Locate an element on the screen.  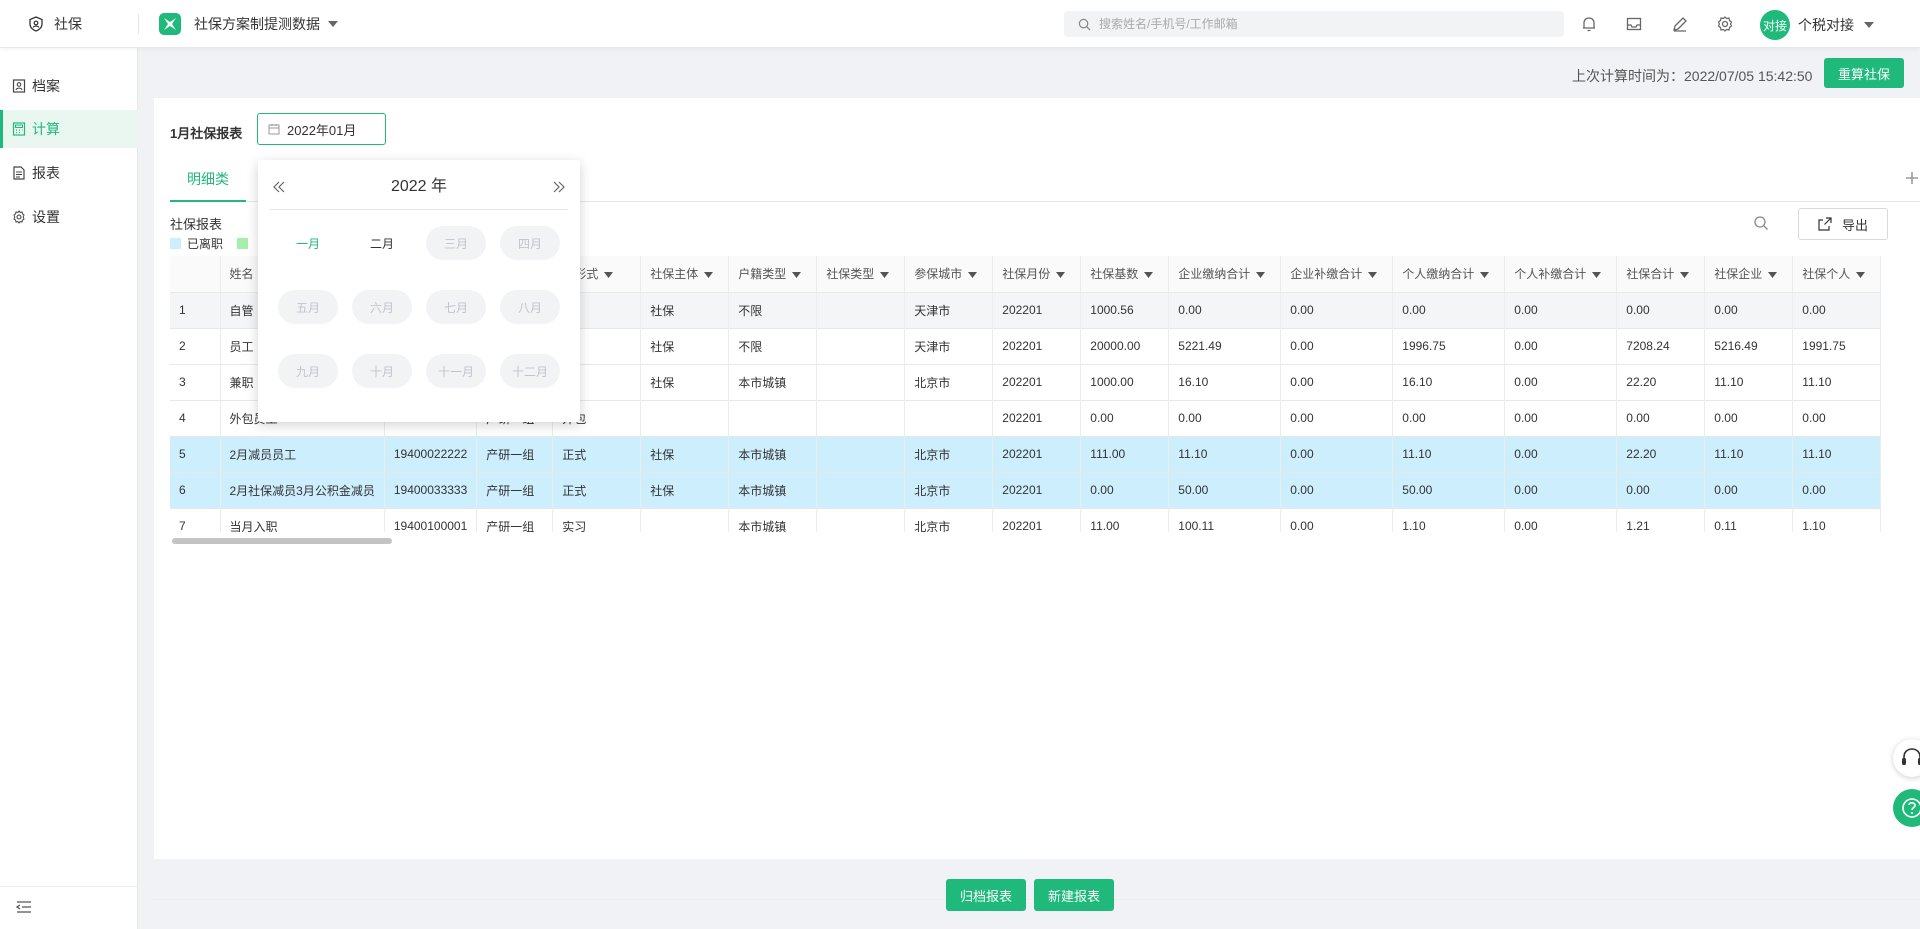
avatar: 对接 is located at coordinates (1775, 25).